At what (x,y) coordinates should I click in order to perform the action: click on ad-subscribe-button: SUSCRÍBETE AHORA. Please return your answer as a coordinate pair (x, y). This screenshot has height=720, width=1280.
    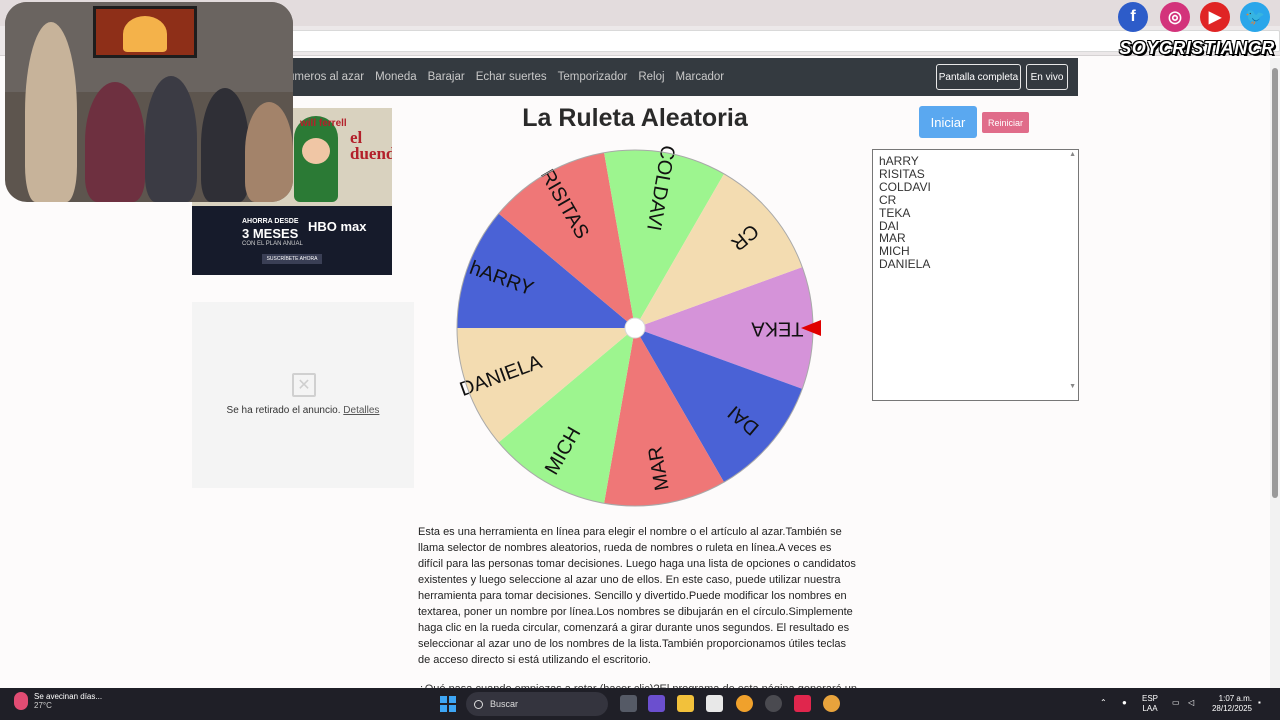
    Looking at the image, I should click on (292, 259).